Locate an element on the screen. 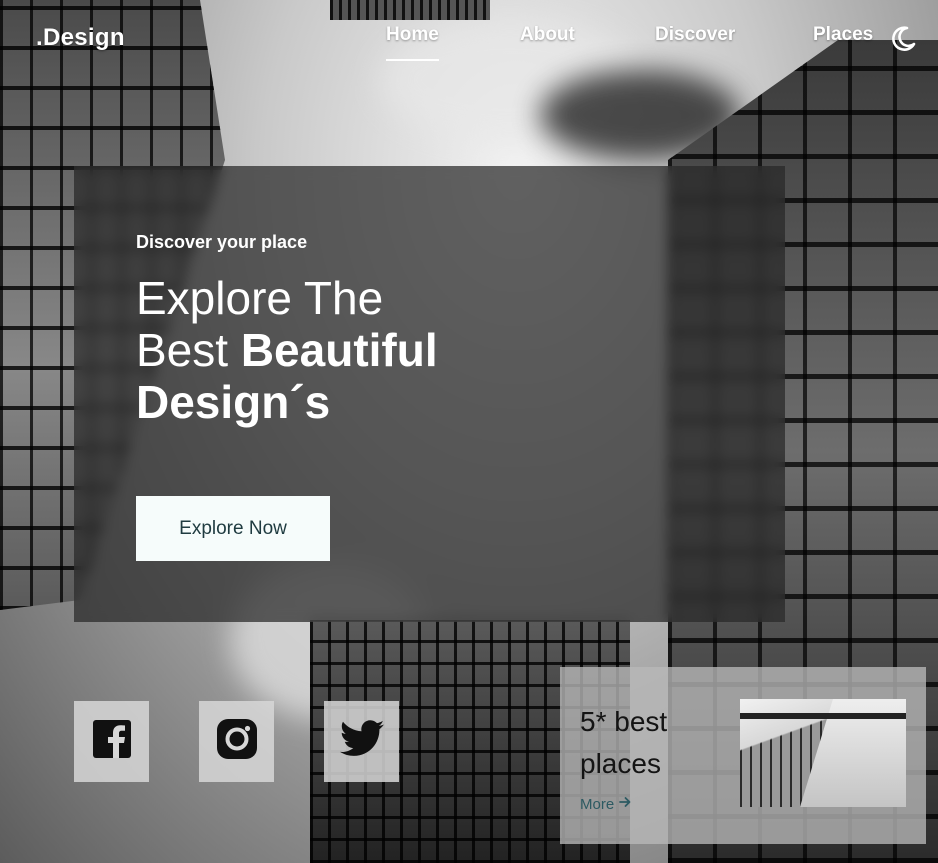  hero-title-line2-bold: Beautiful is located at coordinates (339, 350).